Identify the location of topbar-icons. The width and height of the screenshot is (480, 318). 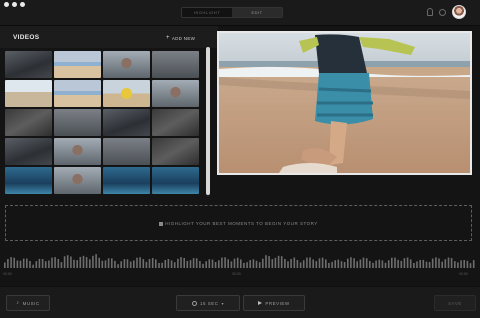
(446, 12).